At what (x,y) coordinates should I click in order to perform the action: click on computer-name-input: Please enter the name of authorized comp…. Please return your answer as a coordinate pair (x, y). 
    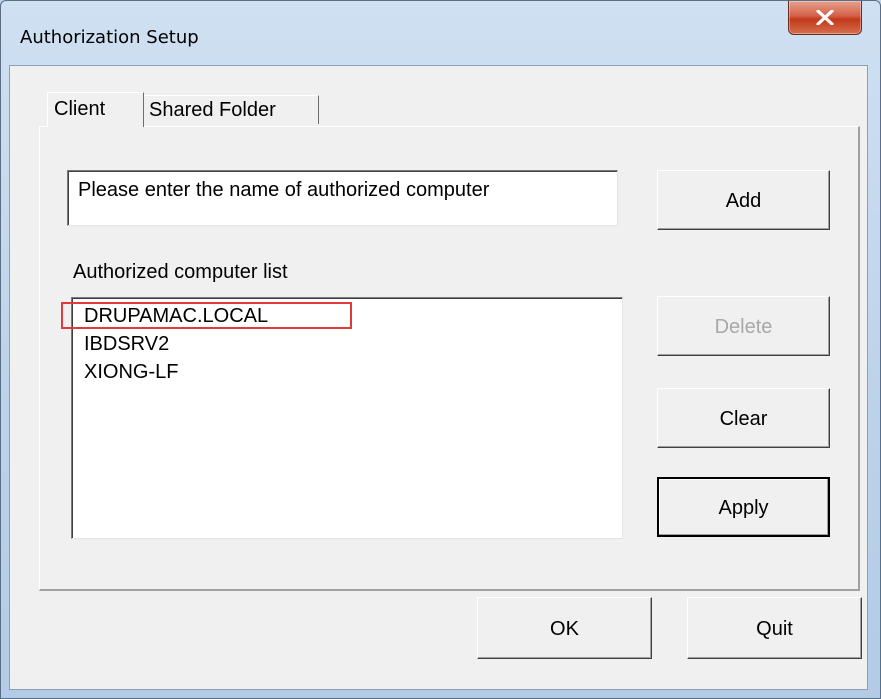
    Looking at the image, I should click on (342, 198).